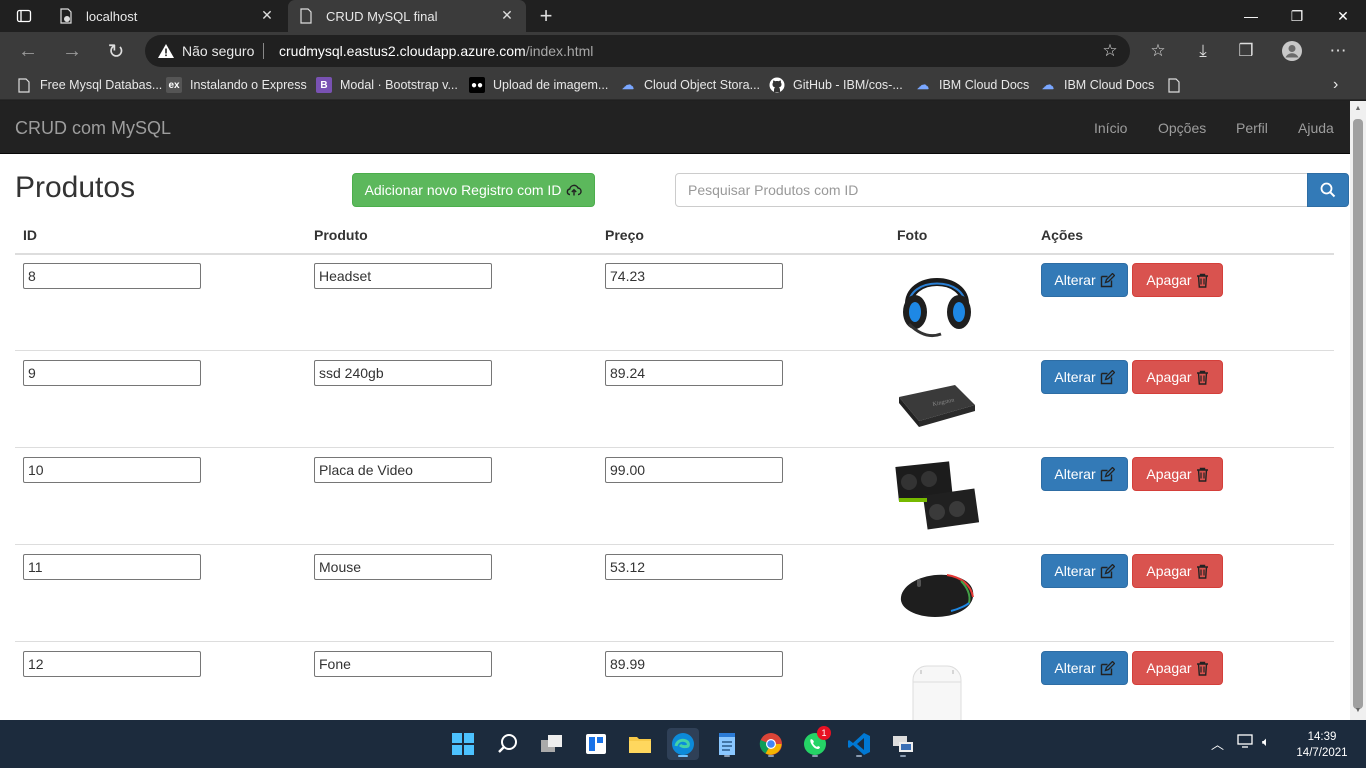 Image resolution: width=1366 pixels, height=768 pixels. What do you see at coordinates (473, 190) in the screenshot?
I see `add-record-button: Adicionar novo Registro com ID` at bounding box center [473, 190].